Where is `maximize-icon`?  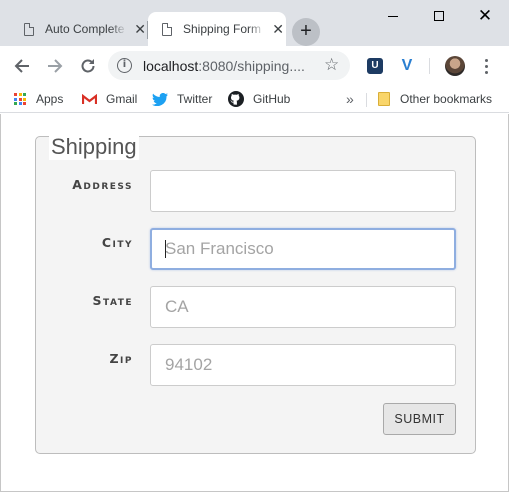 maximize-icon is located at coordinates (439, 16).